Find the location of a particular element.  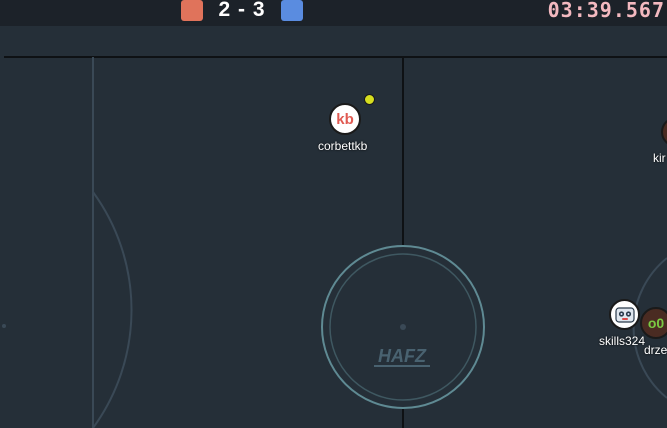

match-clock: 03:39.567 is located at coordinates (606, 11).